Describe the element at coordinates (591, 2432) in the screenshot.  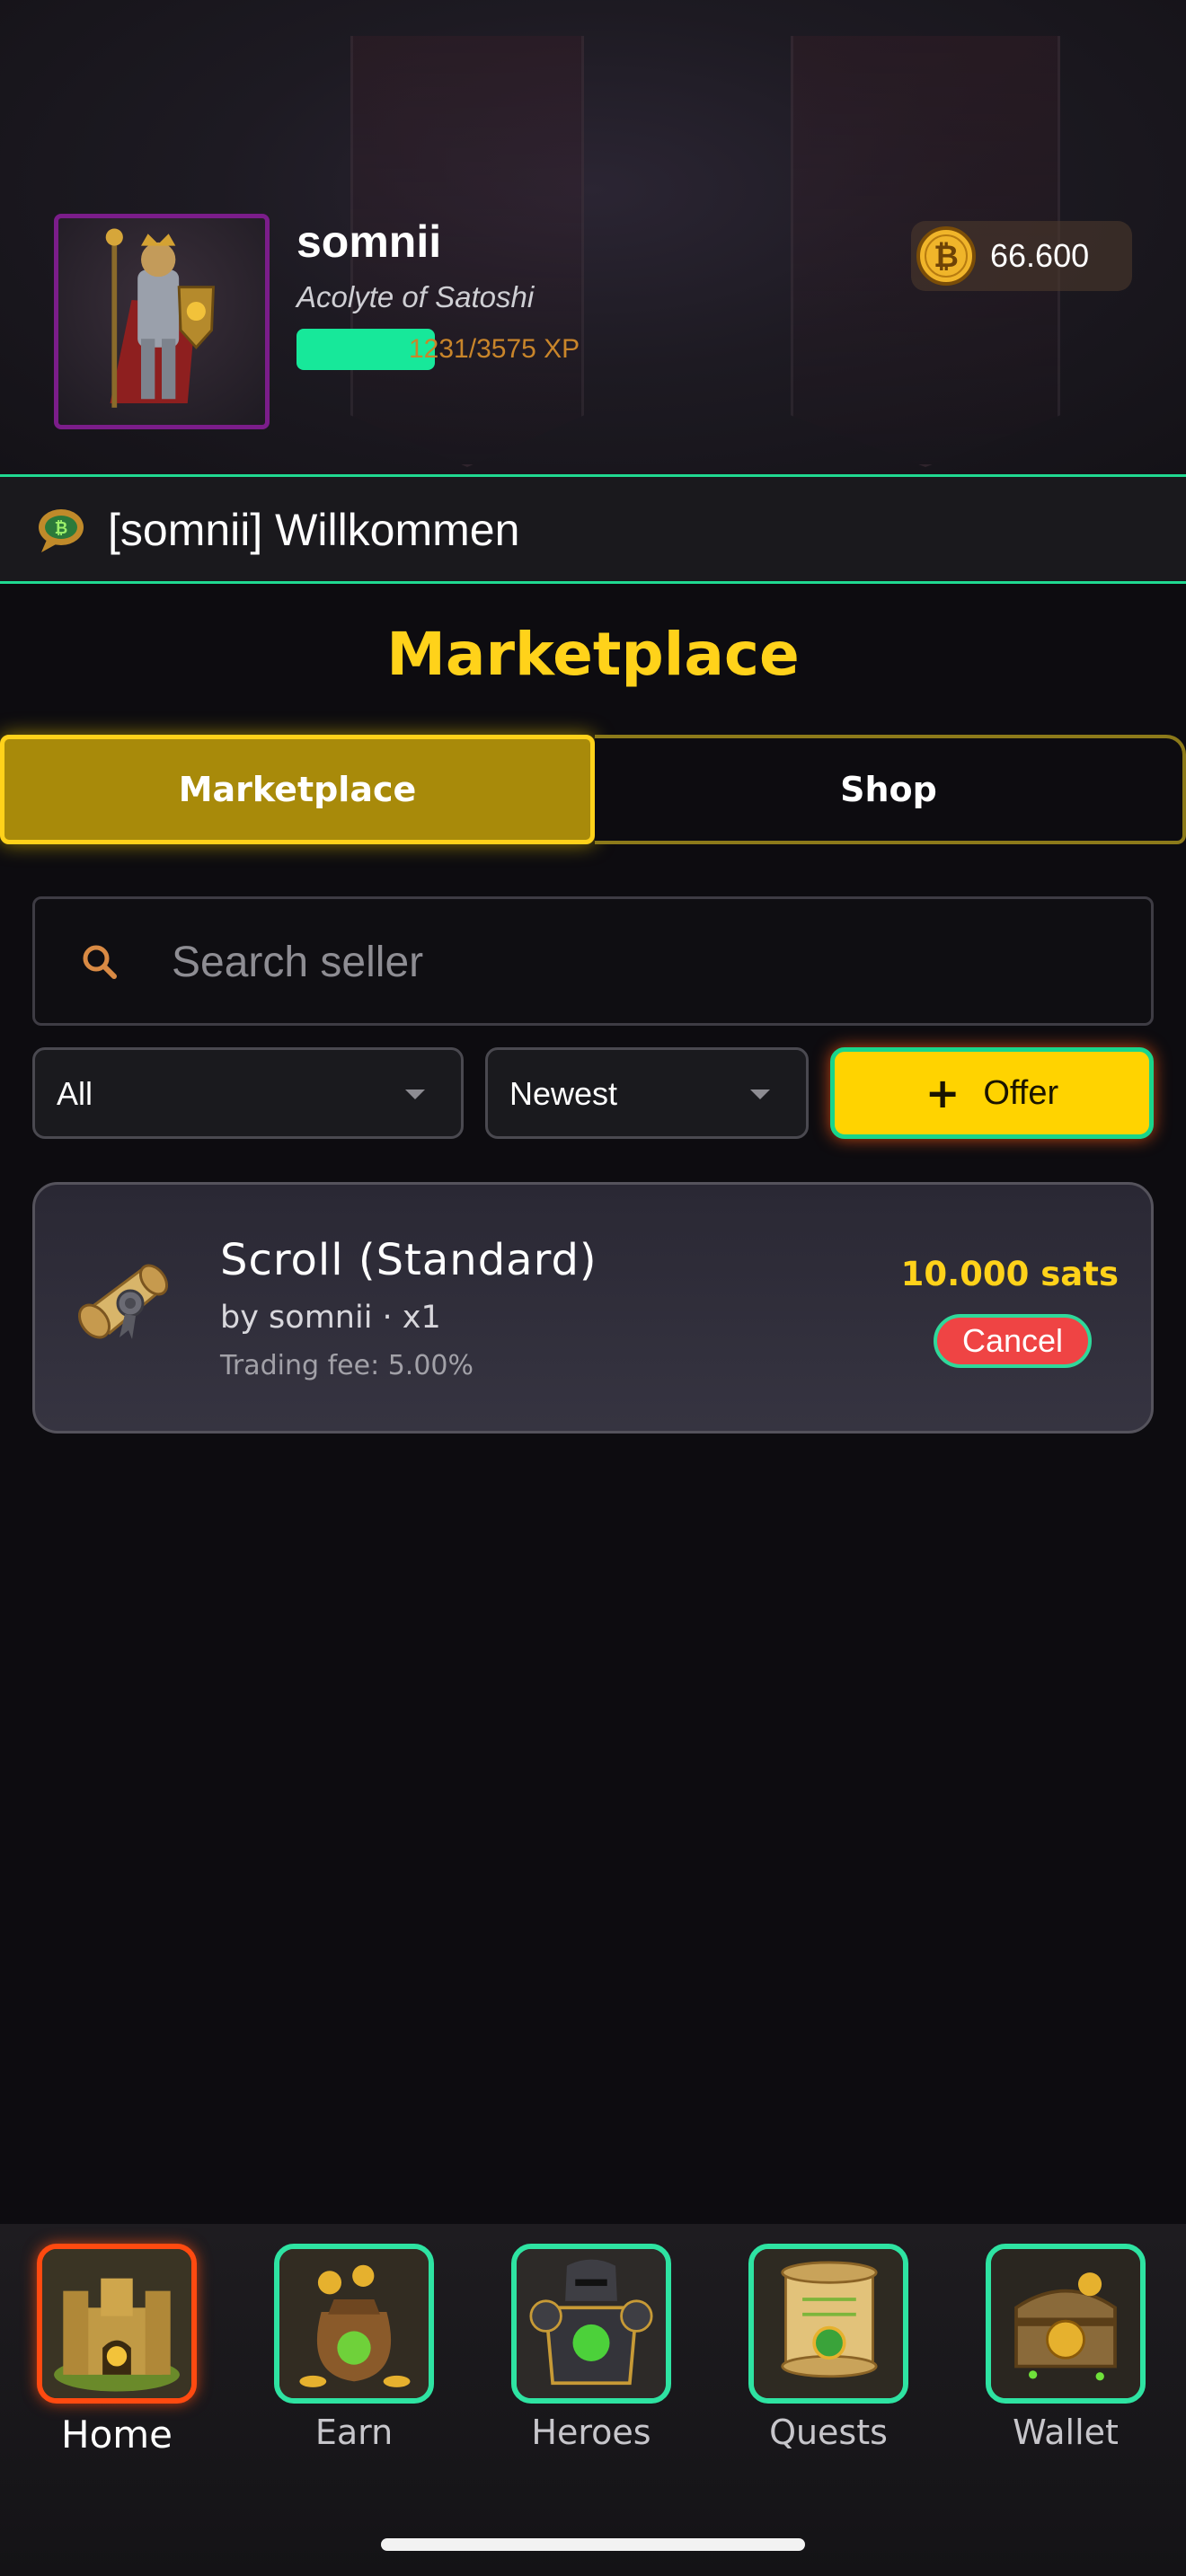
I see `nav-label-heroes: Heroes` at that location.